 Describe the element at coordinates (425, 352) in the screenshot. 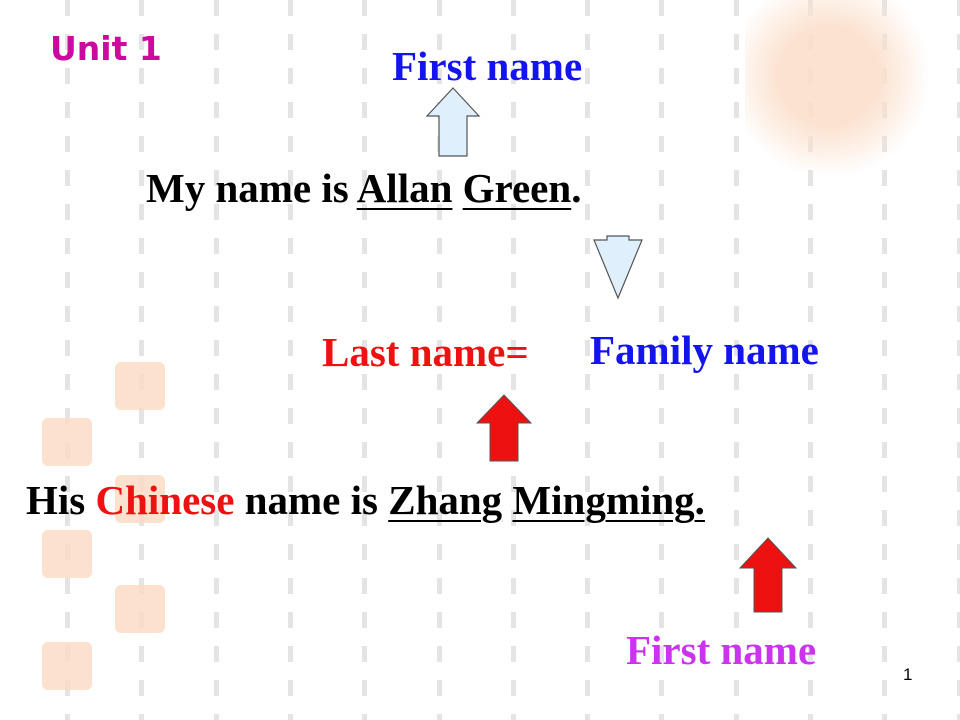

I see `last-name-label: Last name=` at that location.